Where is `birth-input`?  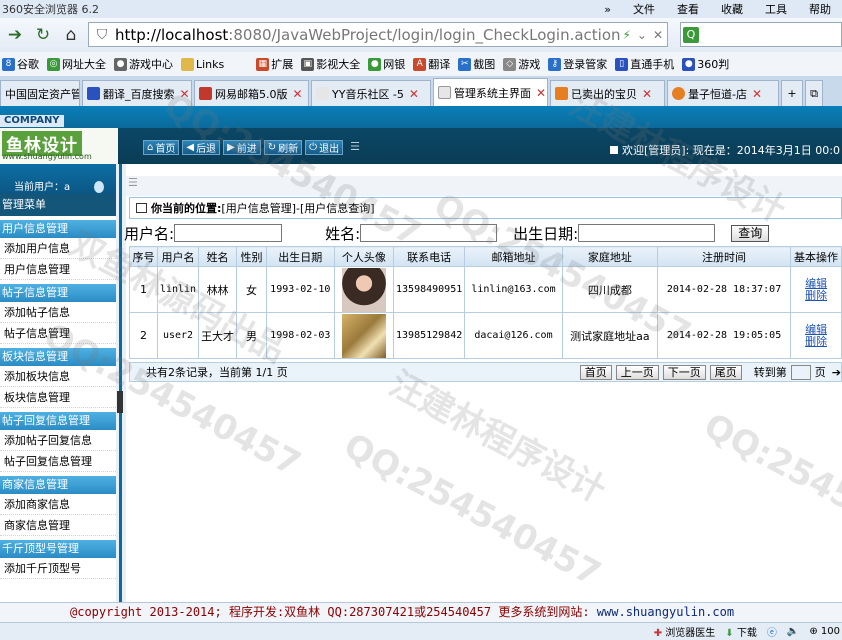
birth-input is located at coordinates (647, 233).